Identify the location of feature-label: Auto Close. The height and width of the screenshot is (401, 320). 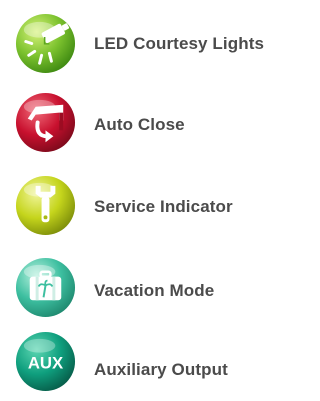
(139, 124).